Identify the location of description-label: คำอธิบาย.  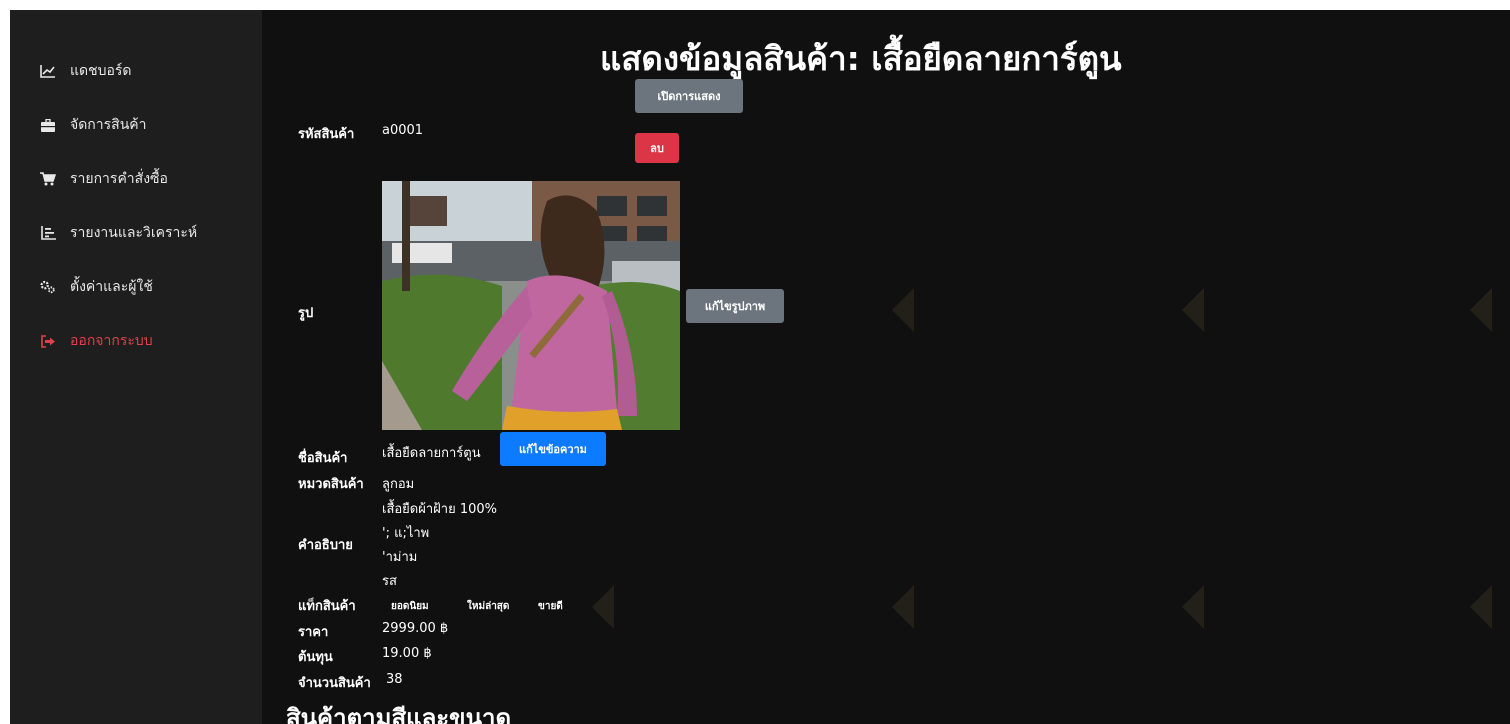
(325, 545).